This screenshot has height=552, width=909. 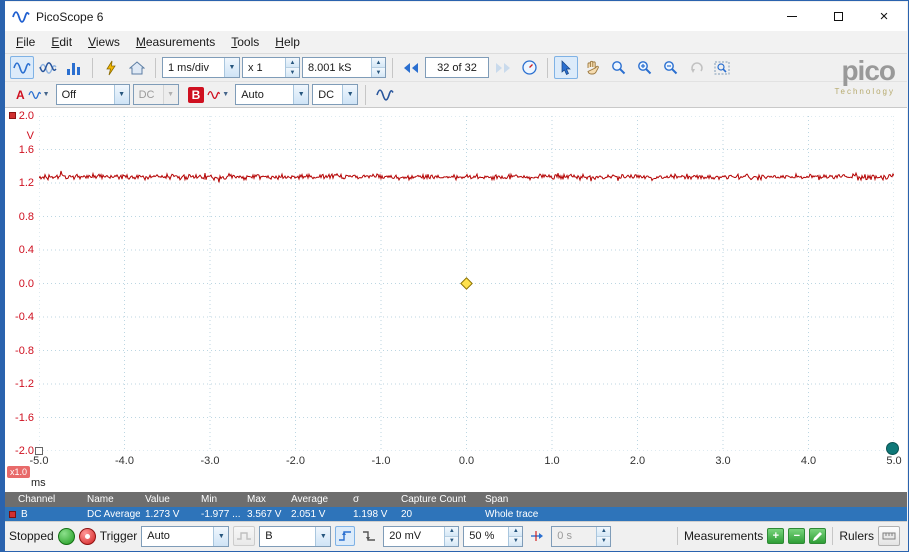 What do you see at coordinates (25, 42) in the screenshot?
I see `menu-item-file: File` at bounding box center [25, 42].